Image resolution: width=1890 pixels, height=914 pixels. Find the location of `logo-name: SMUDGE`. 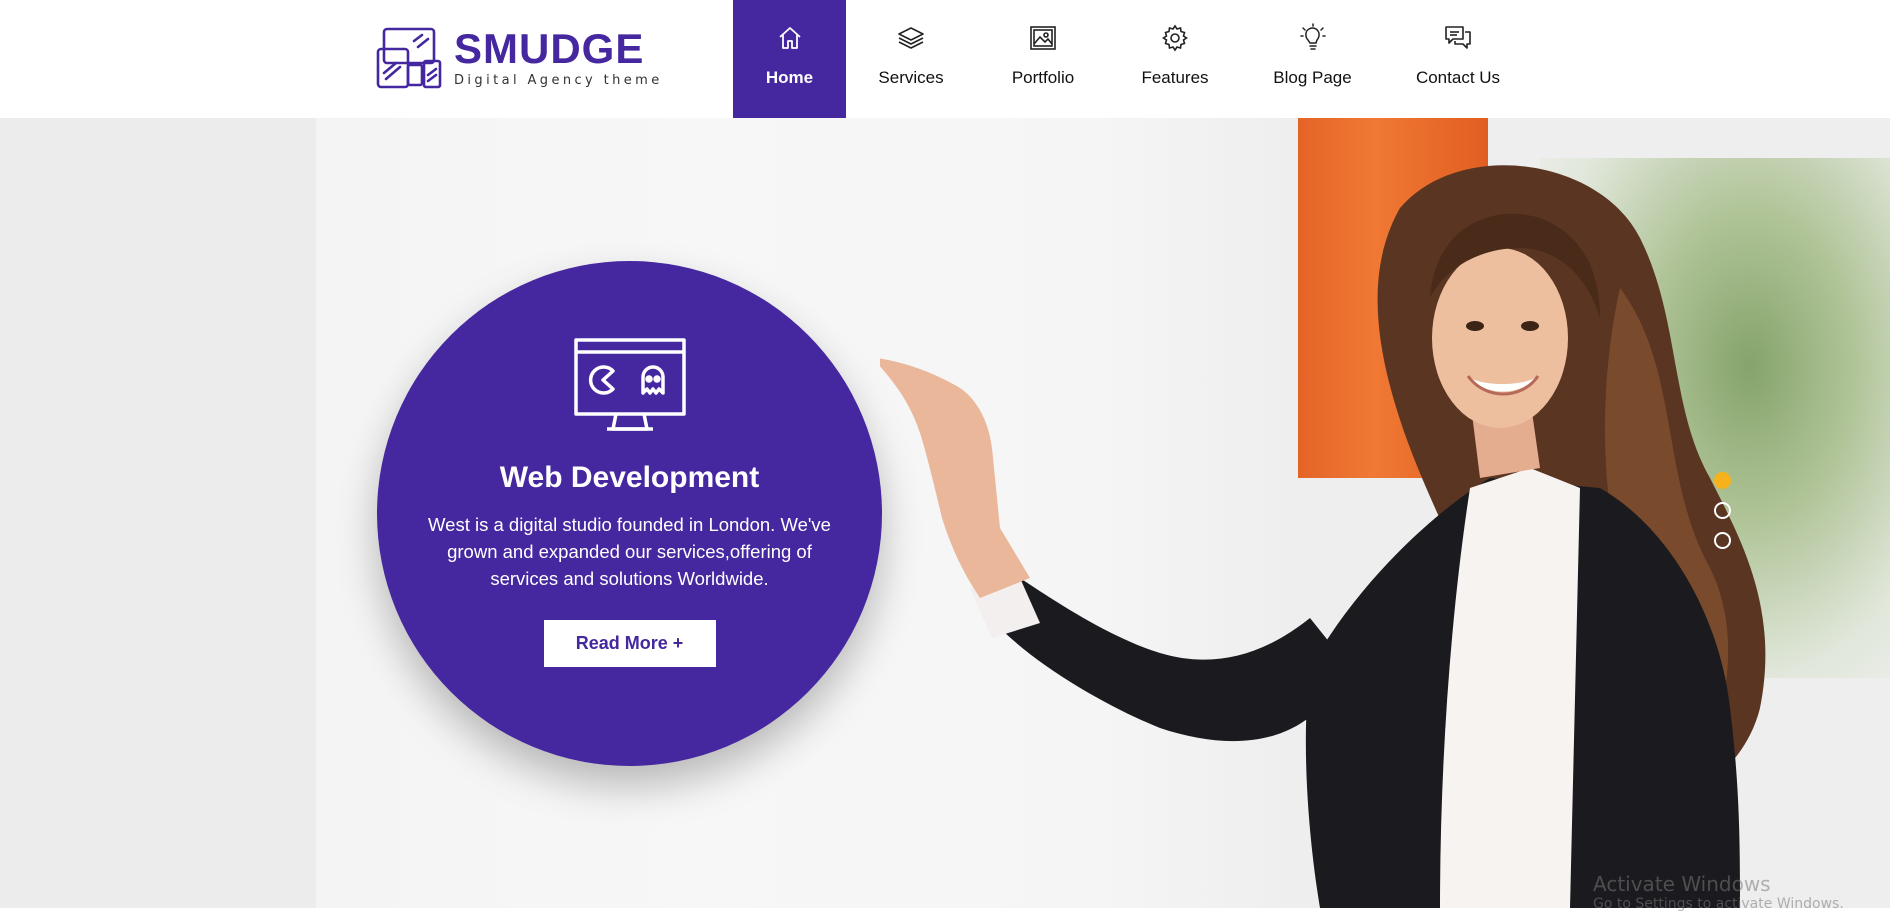

logo-name: SMUDGE is located at coordinates (549, 48).